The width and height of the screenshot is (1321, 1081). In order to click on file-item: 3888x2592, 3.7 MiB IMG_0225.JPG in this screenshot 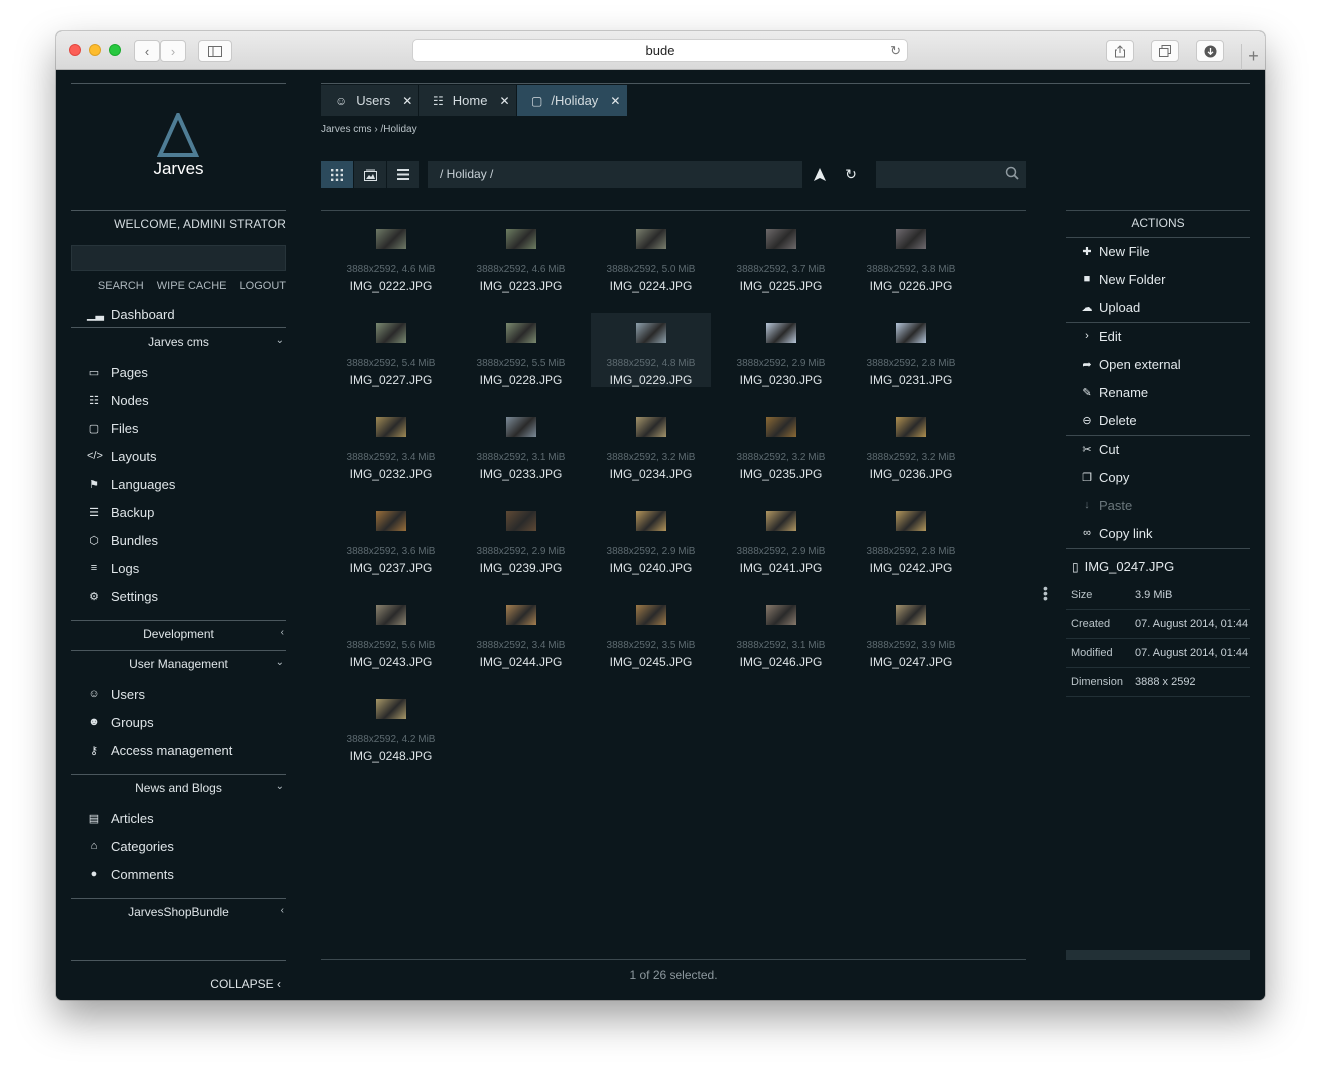, I will do `click(781, 256)`.